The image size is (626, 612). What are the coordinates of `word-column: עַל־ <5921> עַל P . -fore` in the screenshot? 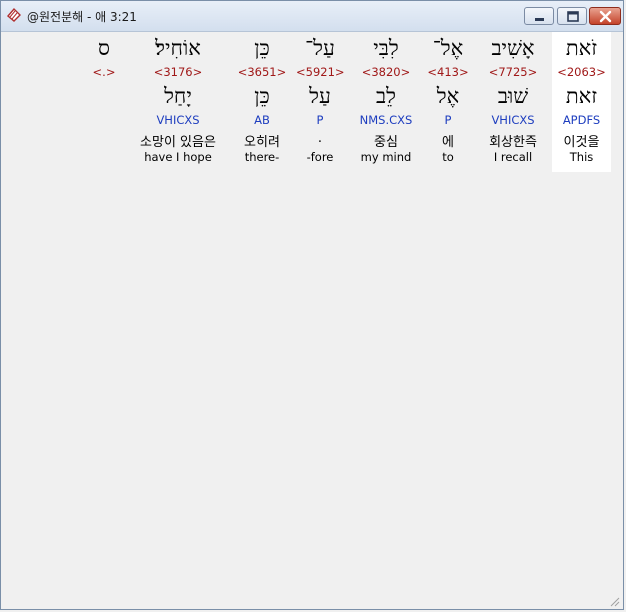 It's located at (320, 102).